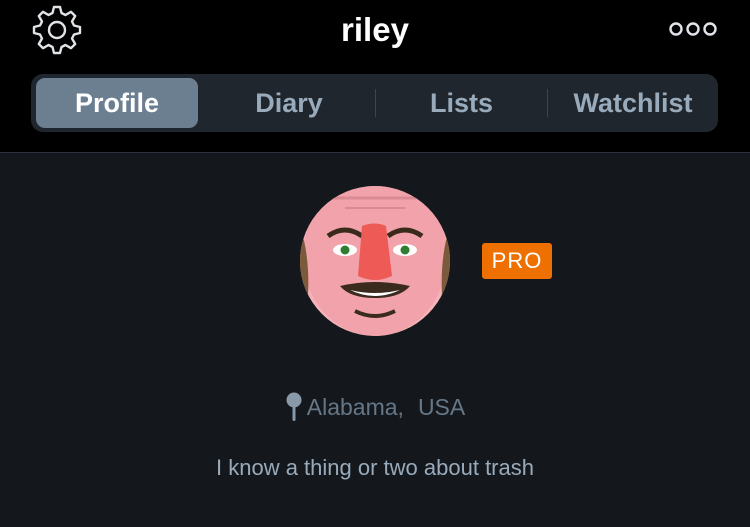  Describe the element at coordinates (441, 407) in the screenshot. I see `location-country: USA` at that location.